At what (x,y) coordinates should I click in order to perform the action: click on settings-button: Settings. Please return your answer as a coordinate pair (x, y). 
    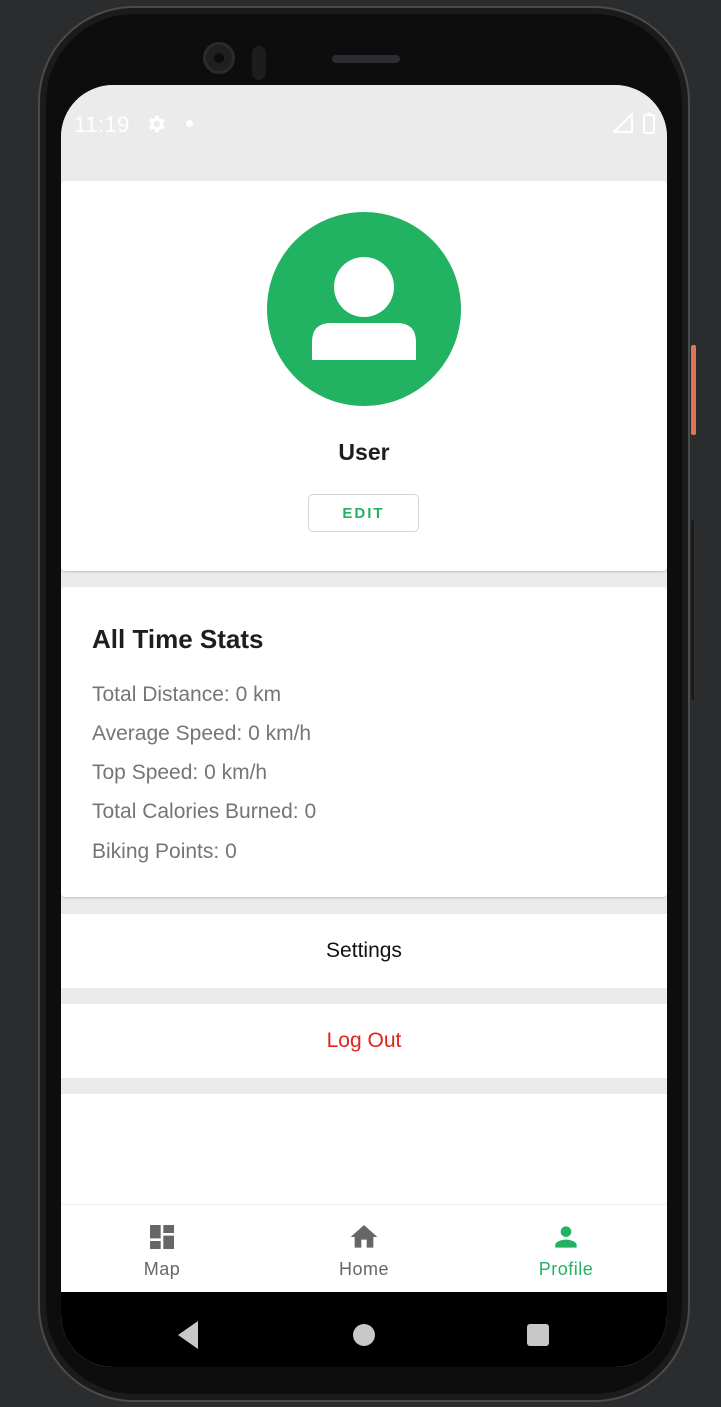
    Looking at the image, I should click on (364, 951).